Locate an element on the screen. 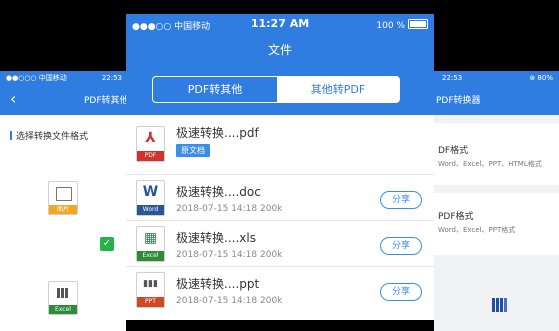  list-item: ⅄ PDF 极速转换....pdf 原文档 is located at coordinates (280, 144).